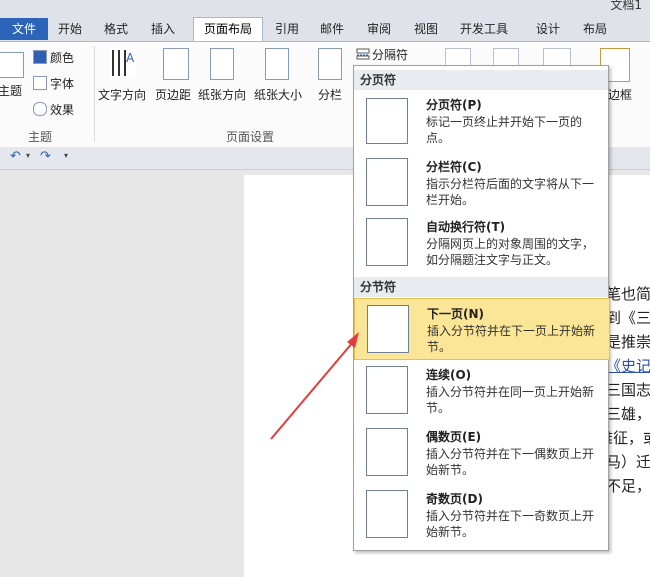 This screenshot has height=577, width=650. What do you see at coordinates (70, 29) in the screenshot?
I see `tab-home: 开始` at bounding box center [70, 29].